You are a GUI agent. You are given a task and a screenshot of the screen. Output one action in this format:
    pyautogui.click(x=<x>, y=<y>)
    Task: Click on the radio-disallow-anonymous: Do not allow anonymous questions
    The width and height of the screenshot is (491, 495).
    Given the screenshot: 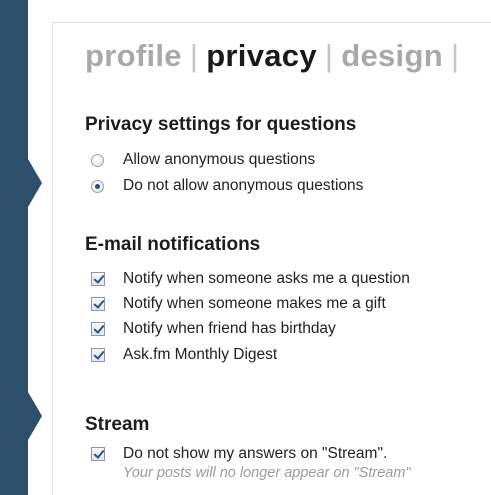 What is the action you would take?
    pyautogui.click(x=227, y=186)
    